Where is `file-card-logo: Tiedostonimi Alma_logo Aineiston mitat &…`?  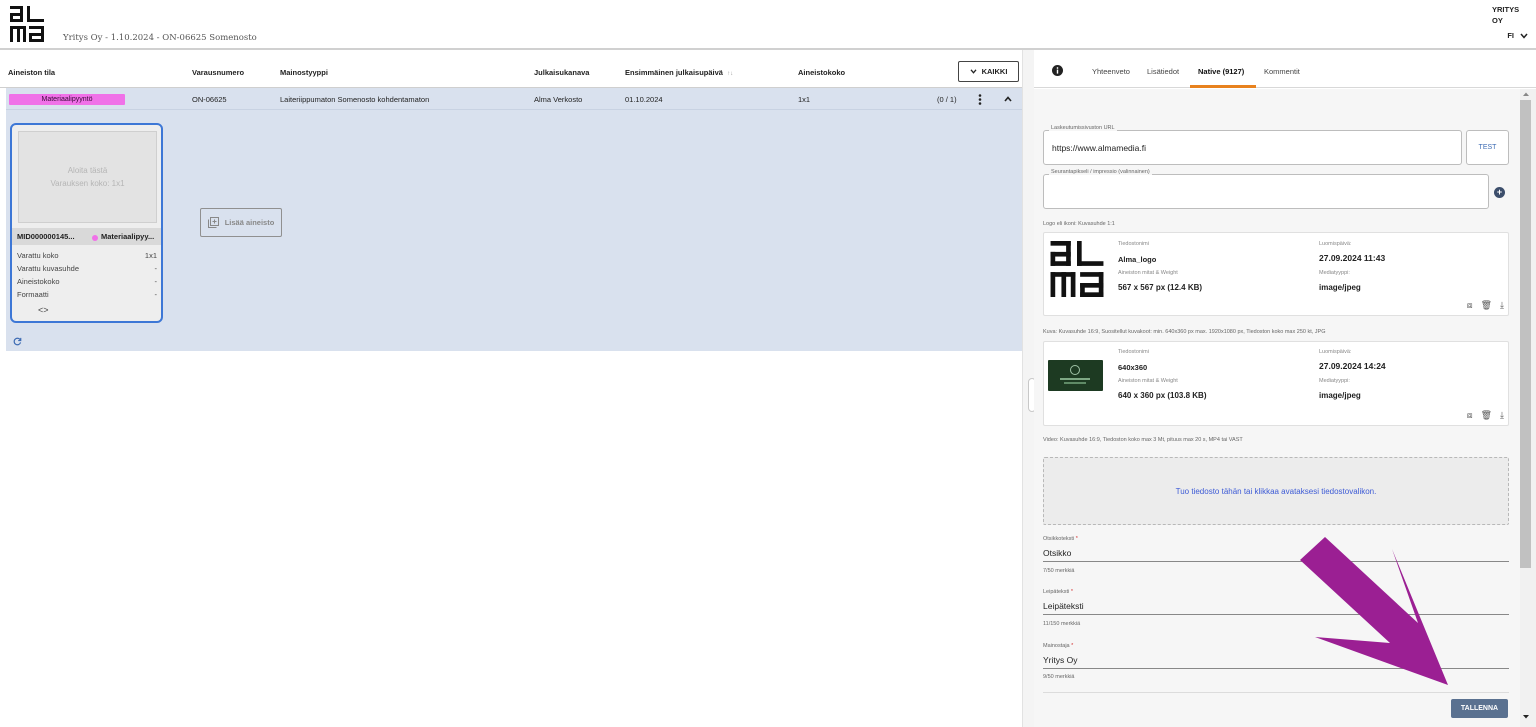 file-card-logo: Tiedostonimi Alma_logo Aineiston mitat &… is located at coordinates (1276, 274).